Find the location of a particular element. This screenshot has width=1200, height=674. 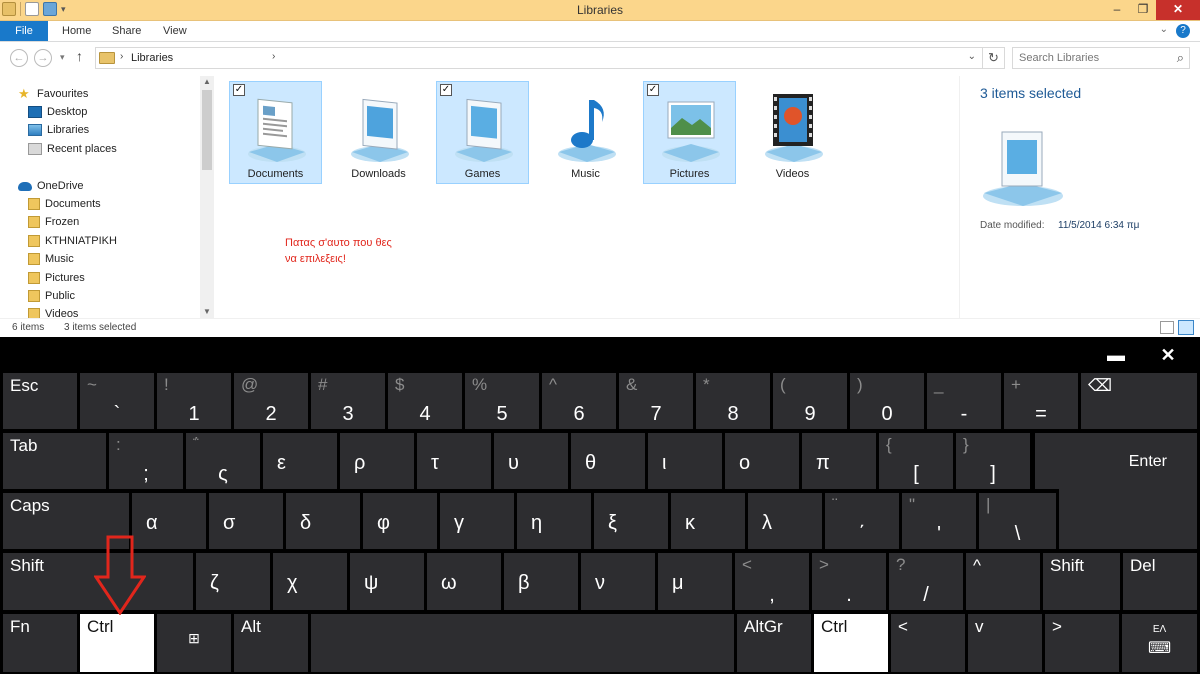

key-altgr: AltGr is located at coordinates (774, 643).